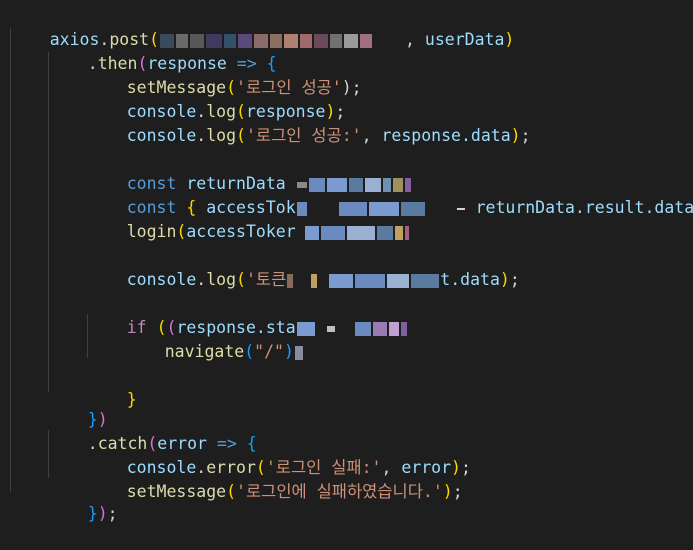 The image size is (693, 550). I want to click on code-line-7: const returnData, so click(249, 170).